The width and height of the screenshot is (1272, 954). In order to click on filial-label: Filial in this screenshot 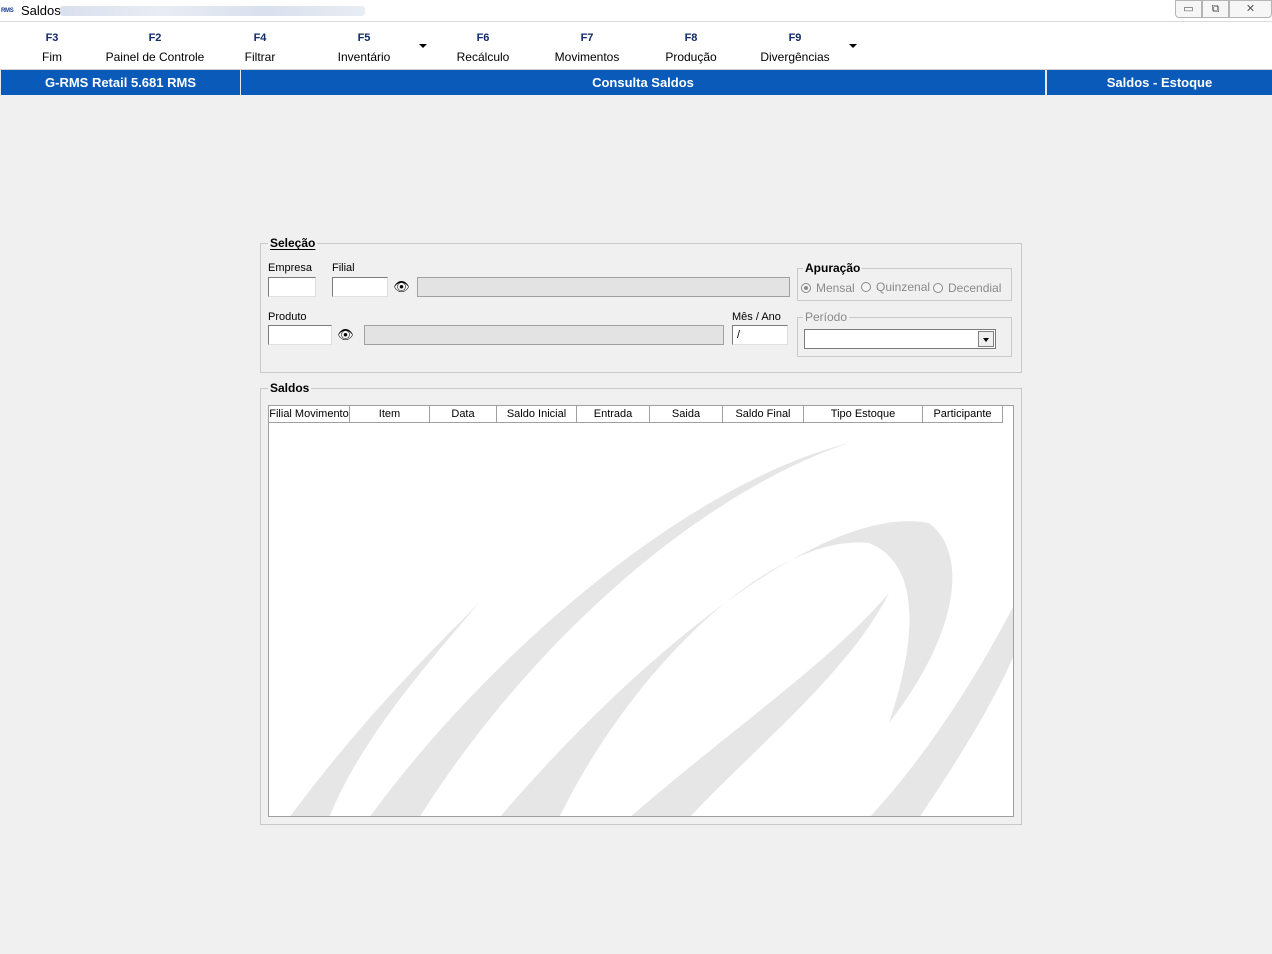, I will do `click(343, 268)`.